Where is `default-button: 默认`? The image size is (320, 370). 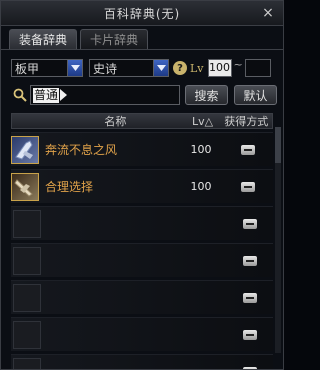 default-button: 默认 is located at coordinates (255, 95).